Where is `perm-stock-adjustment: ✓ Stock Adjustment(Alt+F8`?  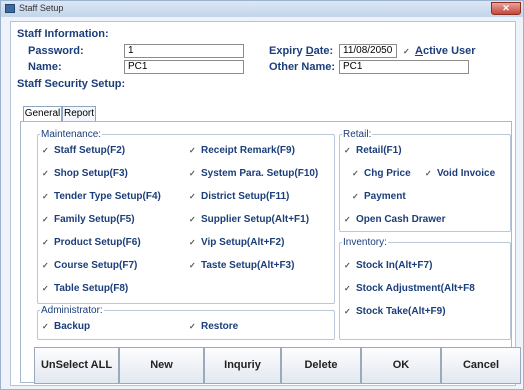
perm-stock-adjustment: ✓ Stock Adjustment(Alt+F8 is located at coordinates (409, 288).